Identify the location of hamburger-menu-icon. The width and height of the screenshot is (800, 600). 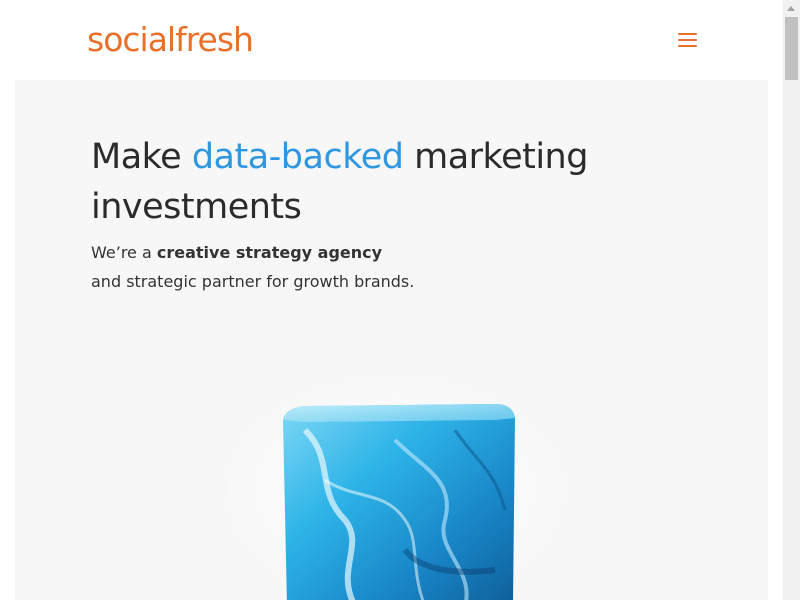
(688, 40).